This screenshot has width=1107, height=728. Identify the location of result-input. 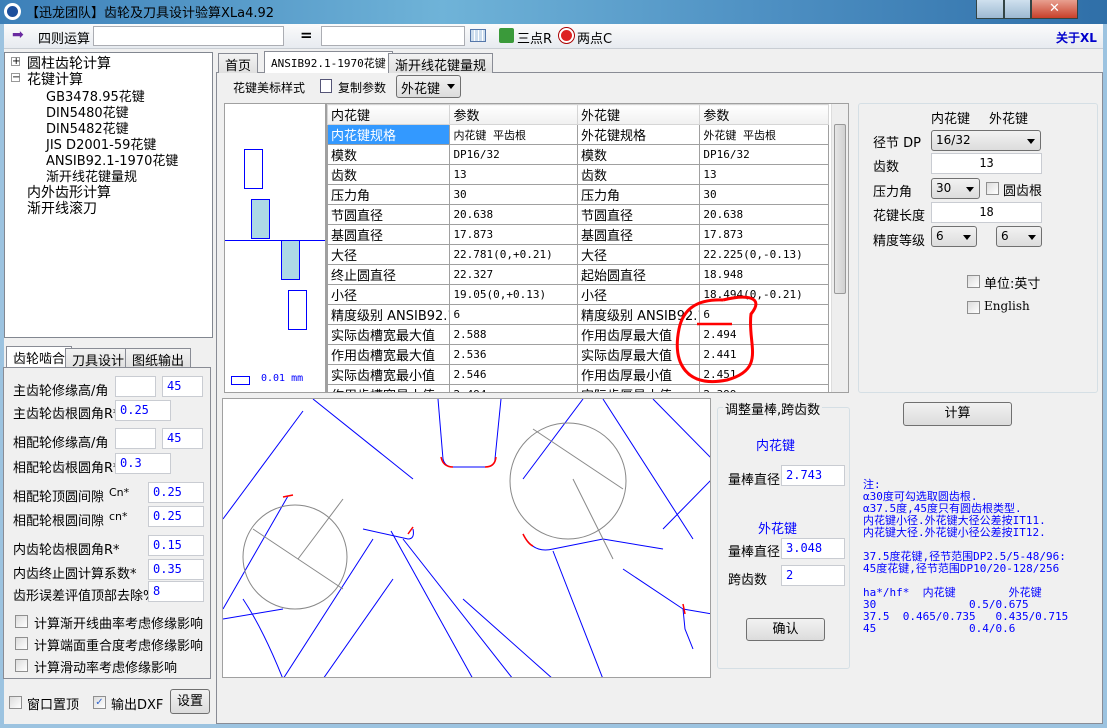
(393, 36).